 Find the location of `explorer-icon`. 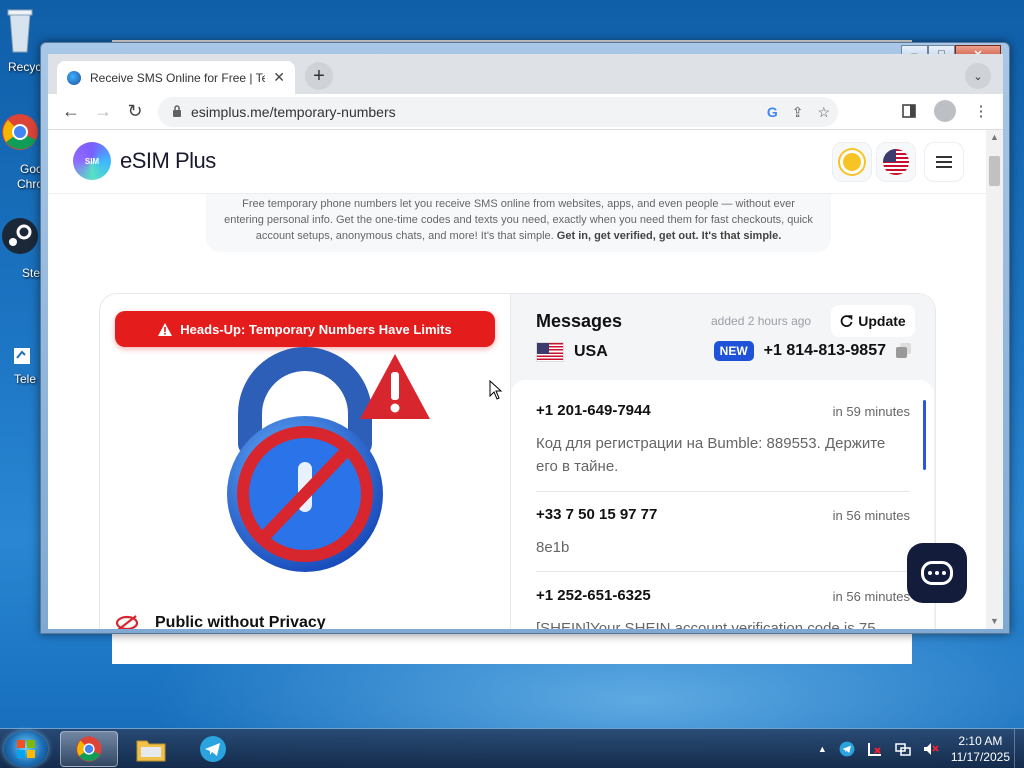

explorer-icon is located at coordinates (151, 751).